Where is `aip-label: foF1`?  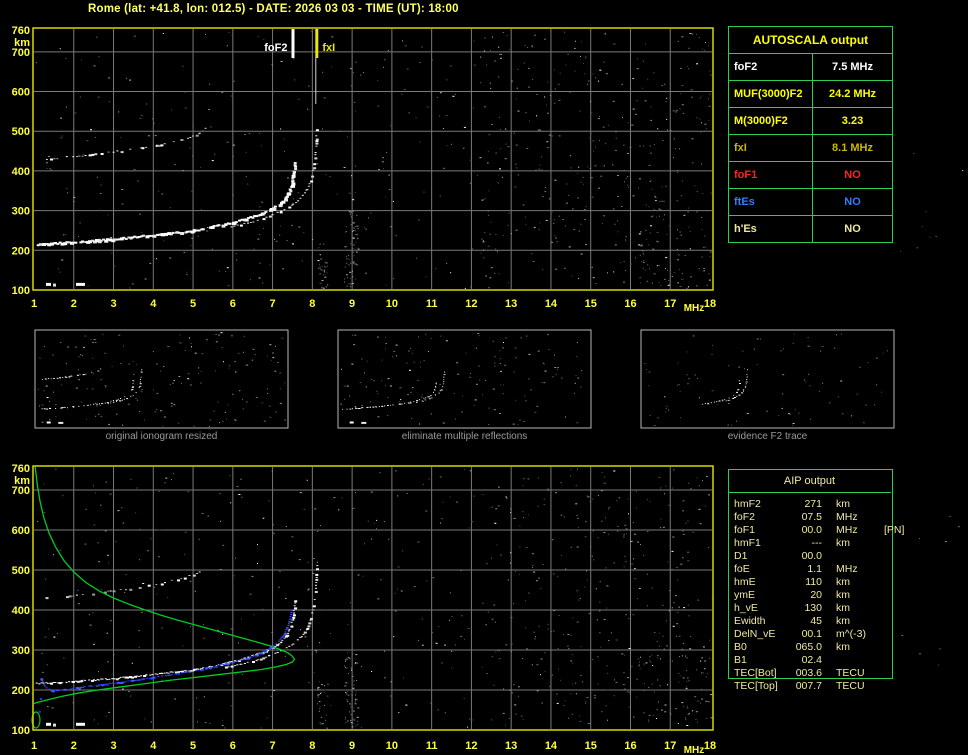 aip-label: foF1 is located at coordinates (745, 530).